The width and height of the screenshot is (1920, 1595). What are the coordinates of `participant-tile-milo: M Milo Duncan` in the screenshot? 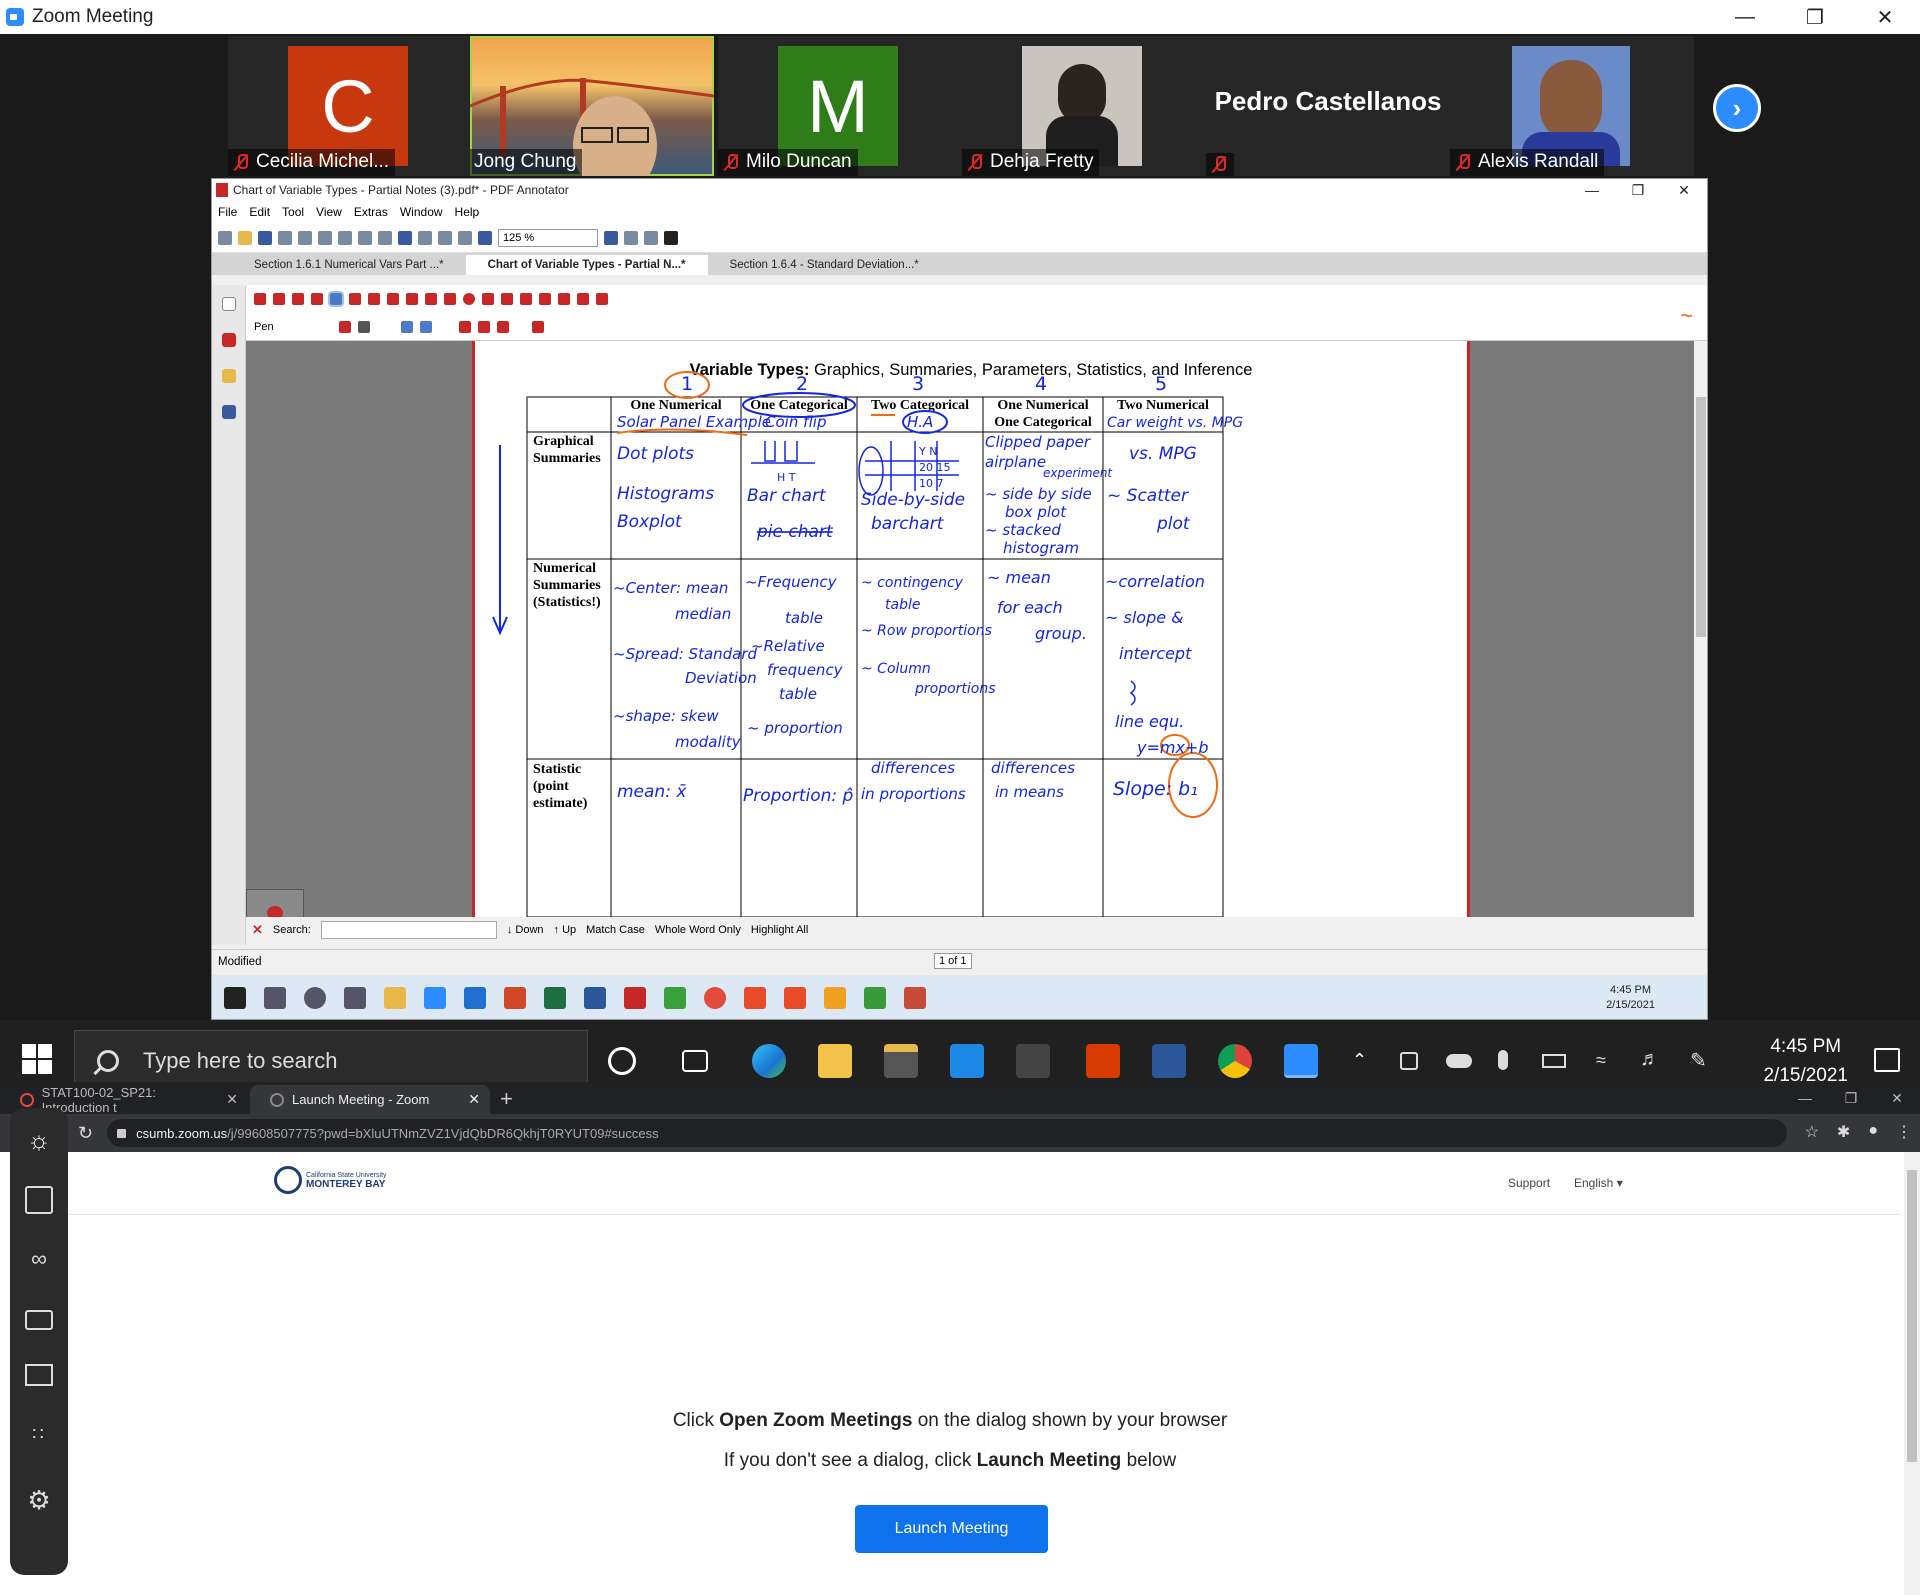 It's located at (840, 106).